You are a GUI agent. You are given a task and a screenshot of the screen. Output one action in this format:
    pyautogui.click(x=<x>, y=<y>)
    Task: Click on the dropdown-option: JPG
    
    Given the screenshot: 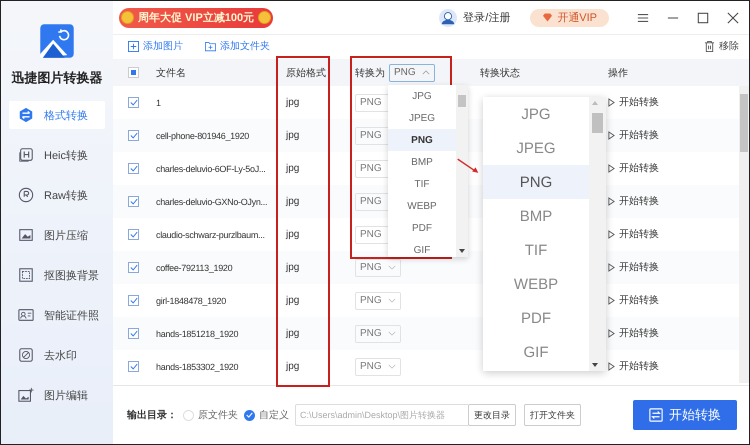 What is the action you would take?
    pyautogui.click(x=536, y=114)
    